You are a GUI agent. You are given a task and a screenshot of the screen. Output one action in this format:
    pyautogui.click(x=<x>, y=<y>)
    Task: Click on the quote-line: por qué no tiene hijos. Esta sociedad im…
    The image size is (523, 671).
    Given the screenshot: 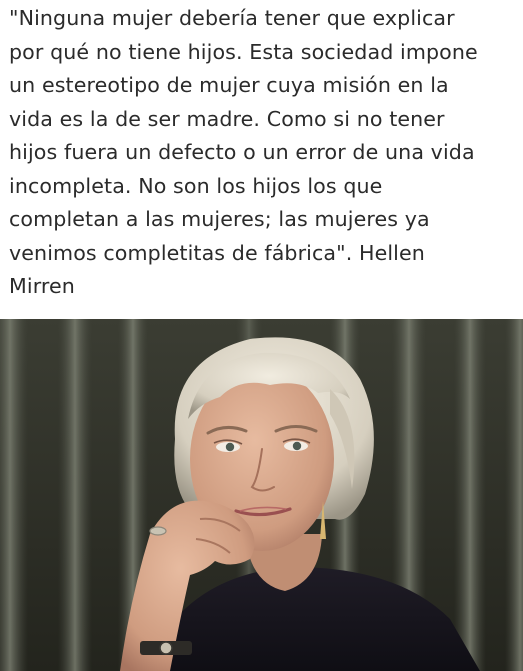 What is the action you would take?
    pyautogui.click(x=243, y=51)
    